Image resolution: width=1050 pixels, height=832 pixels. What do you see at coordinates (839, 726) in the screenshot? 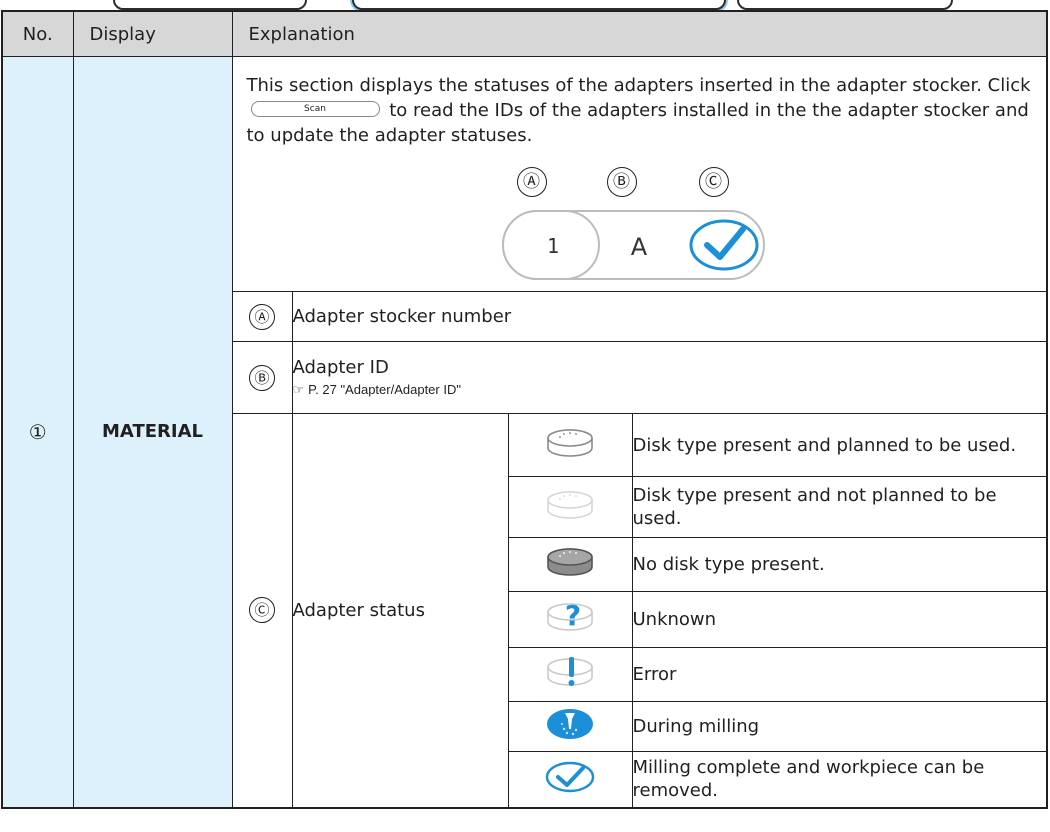
I see `status-description: During milling` at bounding box center [839, 726].